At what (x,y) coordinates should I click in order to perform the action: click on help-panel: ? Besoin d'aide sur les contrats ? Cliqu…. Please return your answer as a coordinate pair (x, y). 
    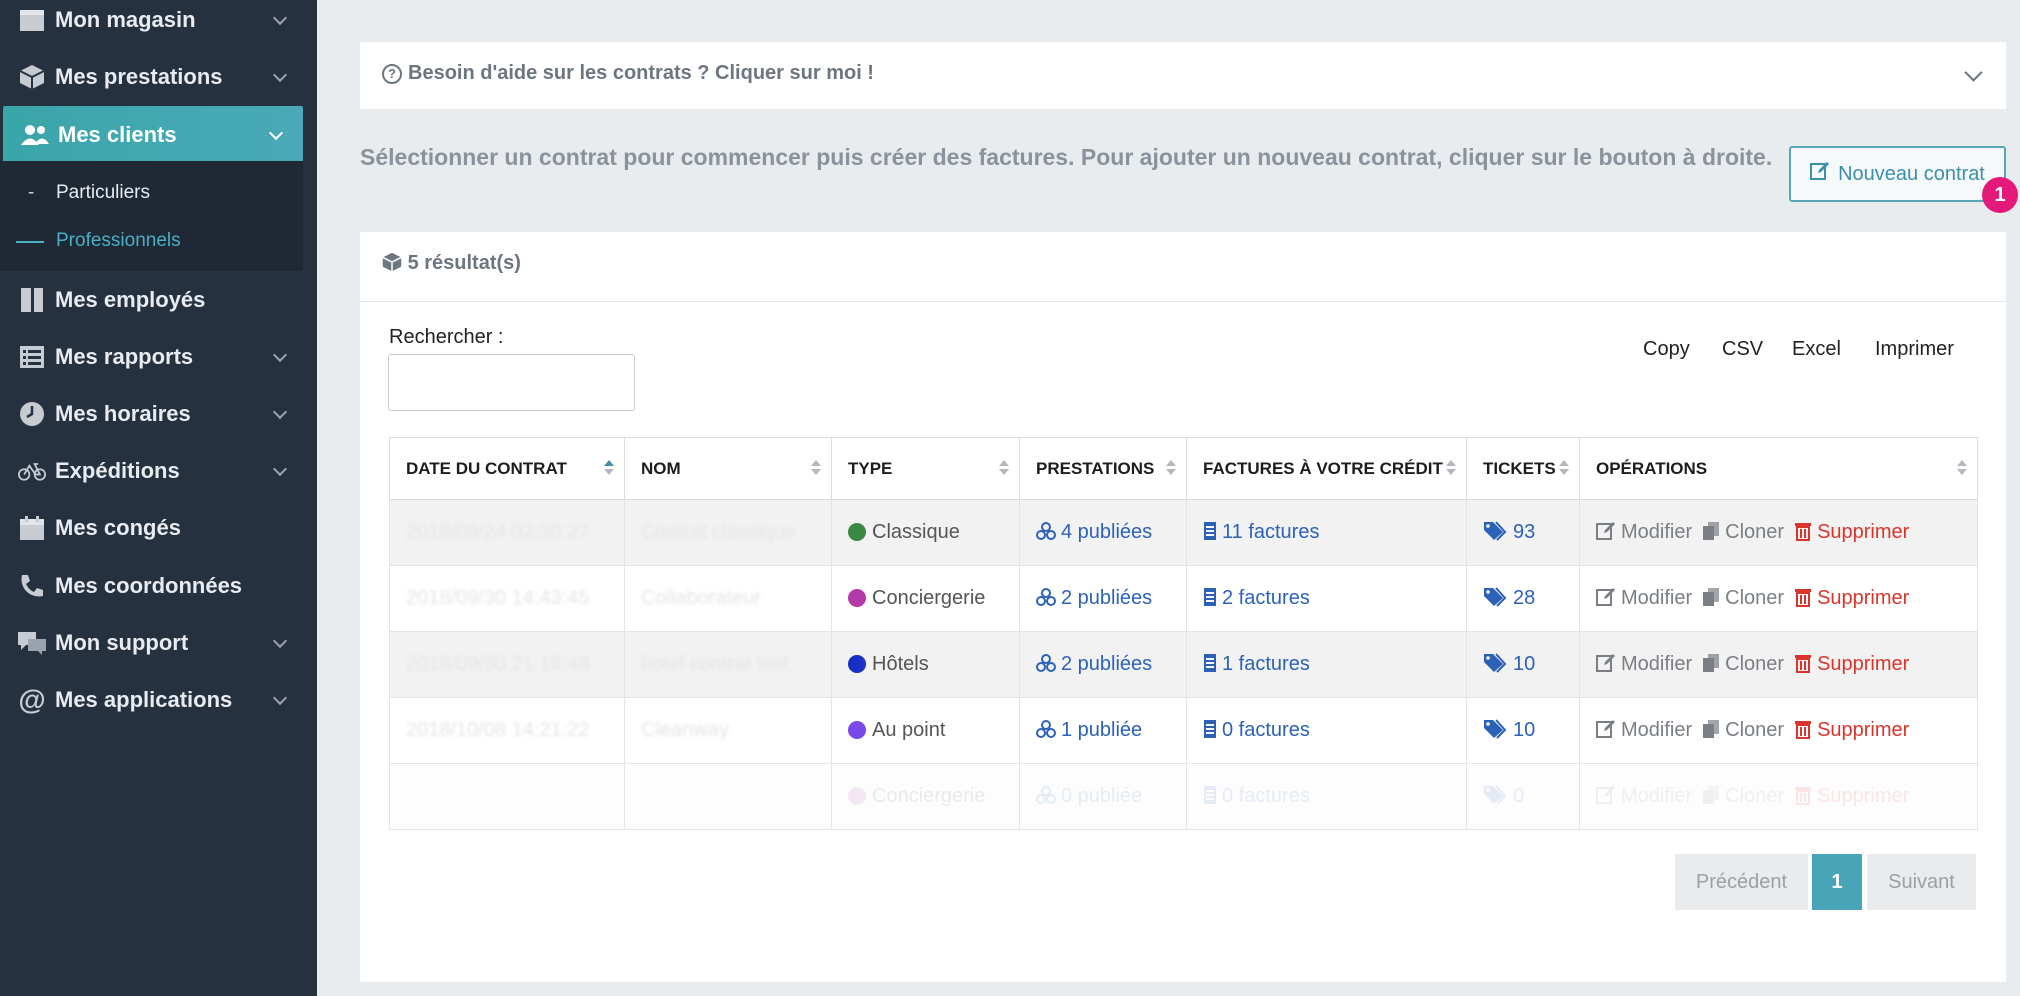
    Looking at the image, I should click on (1183, 75).